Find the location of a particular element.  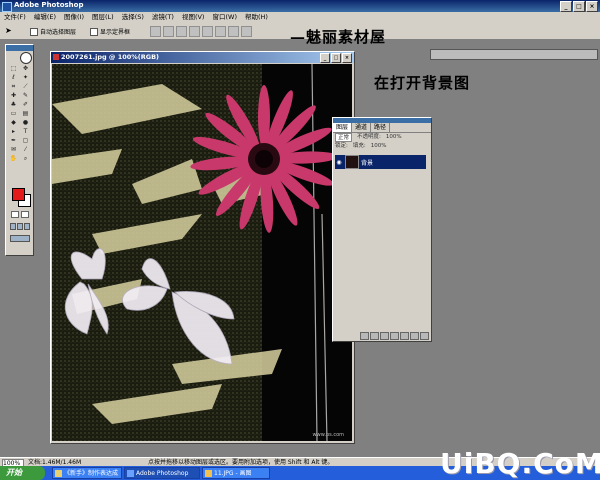

tab-paths: 路径 is located at coordinates (381, 127).